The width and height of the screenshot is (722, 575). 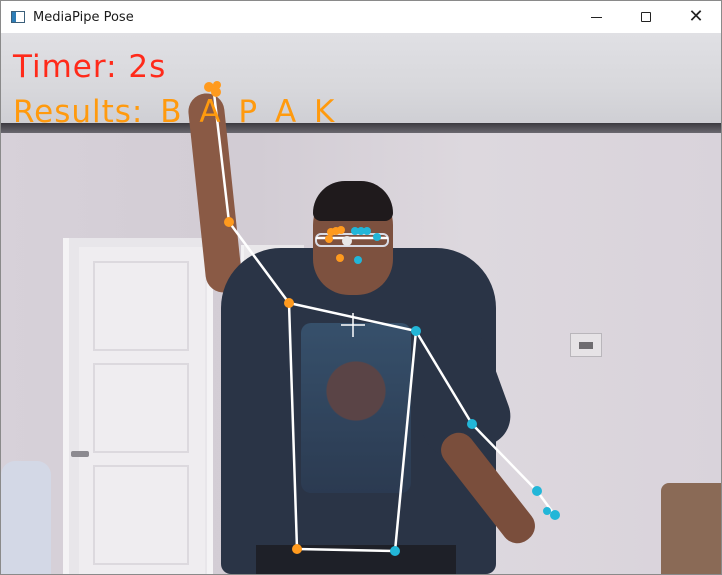 What do you see at coordinates (83, 17) in the screenshot?
I see `window-title: MediaPipe Pose` at bounding box center [83, 17].